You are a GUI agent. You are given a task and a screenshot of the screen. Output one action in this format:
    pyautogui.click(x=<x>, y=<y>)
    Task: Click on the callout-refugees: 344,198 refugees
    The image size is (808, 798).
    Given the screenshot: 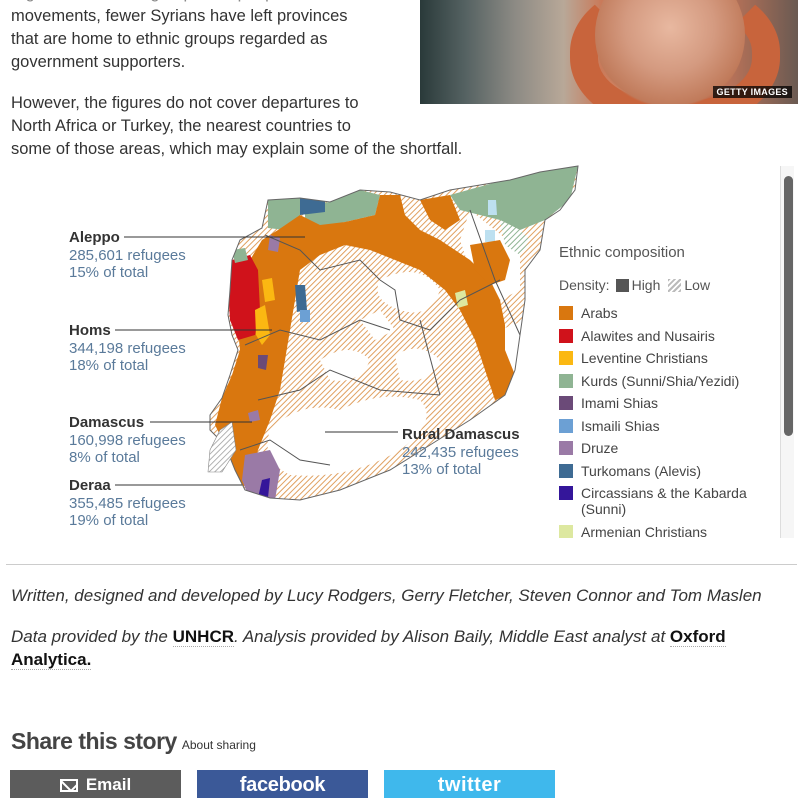 What is the action you would take?
    pyautogui.click(x=127, y=348)
    